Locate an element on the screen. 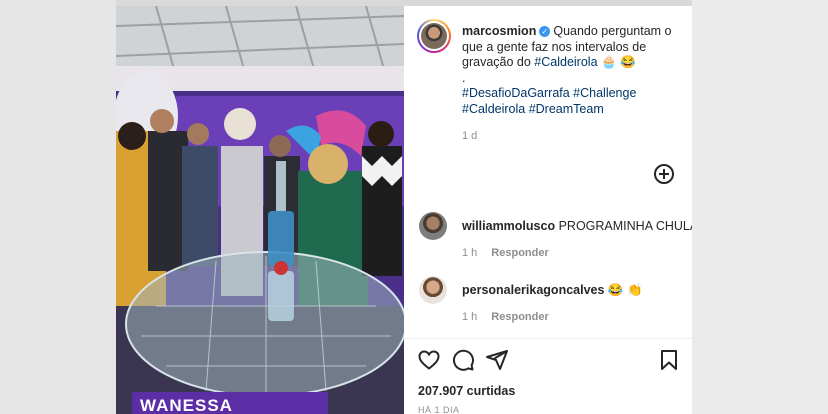  comment-bubble-icon is located at coordinates (463, 360).